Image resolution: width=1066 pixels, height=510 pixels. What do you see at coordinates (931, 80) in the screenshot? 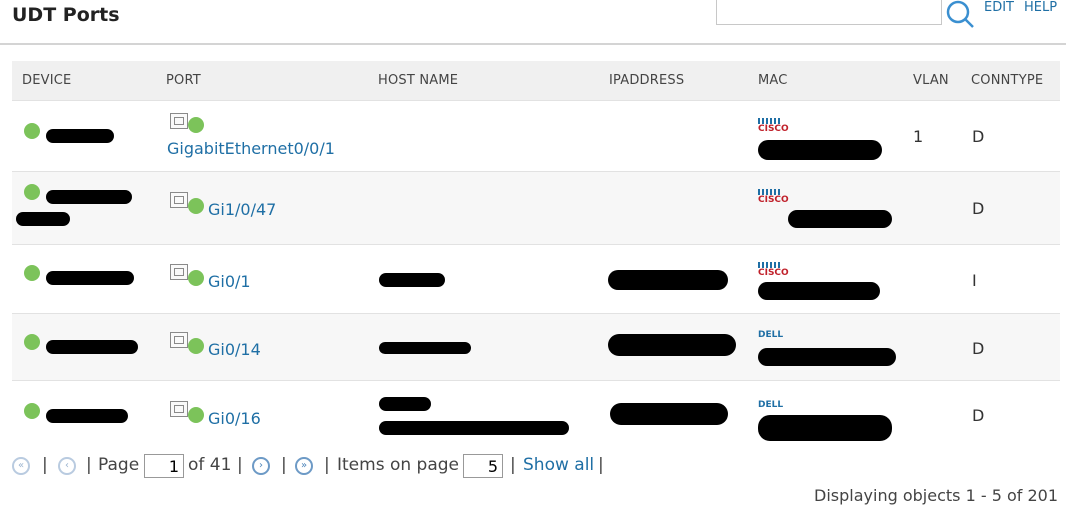
I see `col-vlan: VLAN` at bounding box center [931, 80].